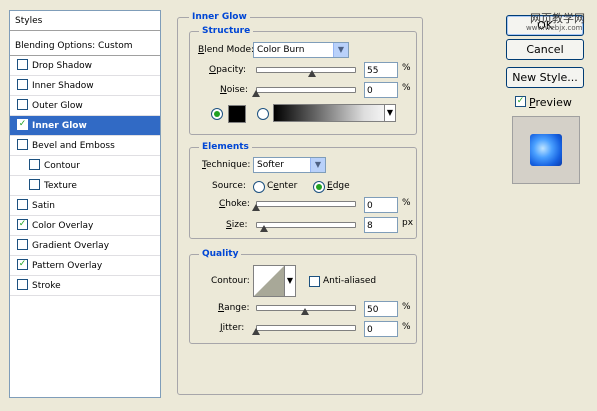 The height and width of the screenshot is (411, 597). I want to click on jitter-slider, so click(306, 328).